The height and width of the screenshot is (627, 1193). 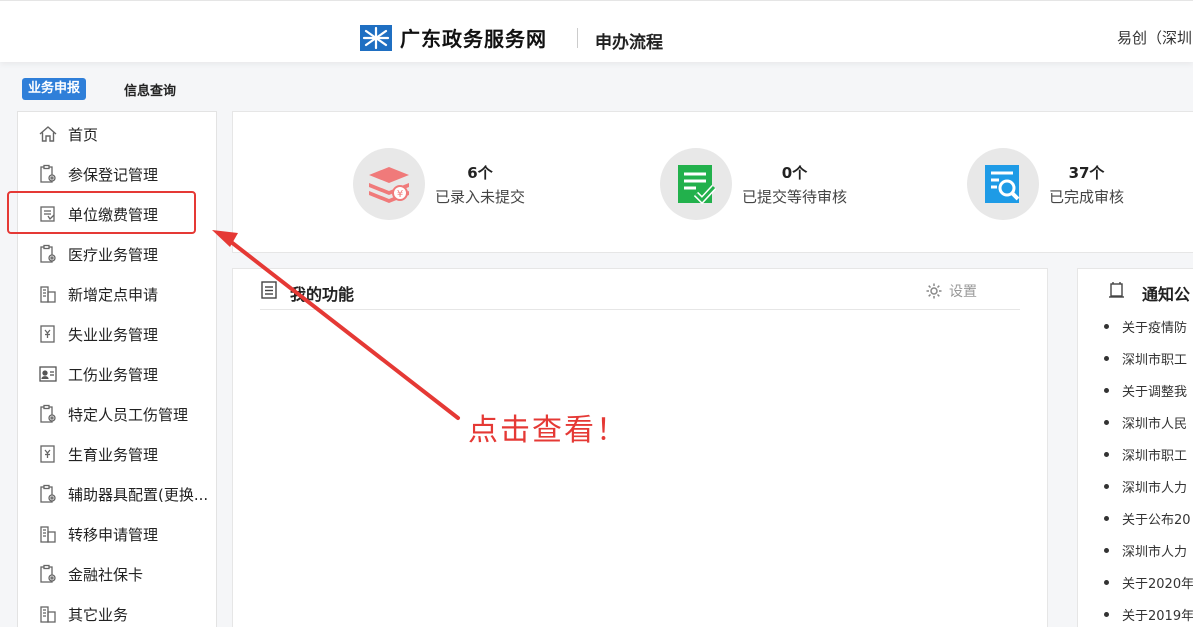 I want to click on sidebar-item-transfer: 转移申请管理, so click(x=117, y=534).